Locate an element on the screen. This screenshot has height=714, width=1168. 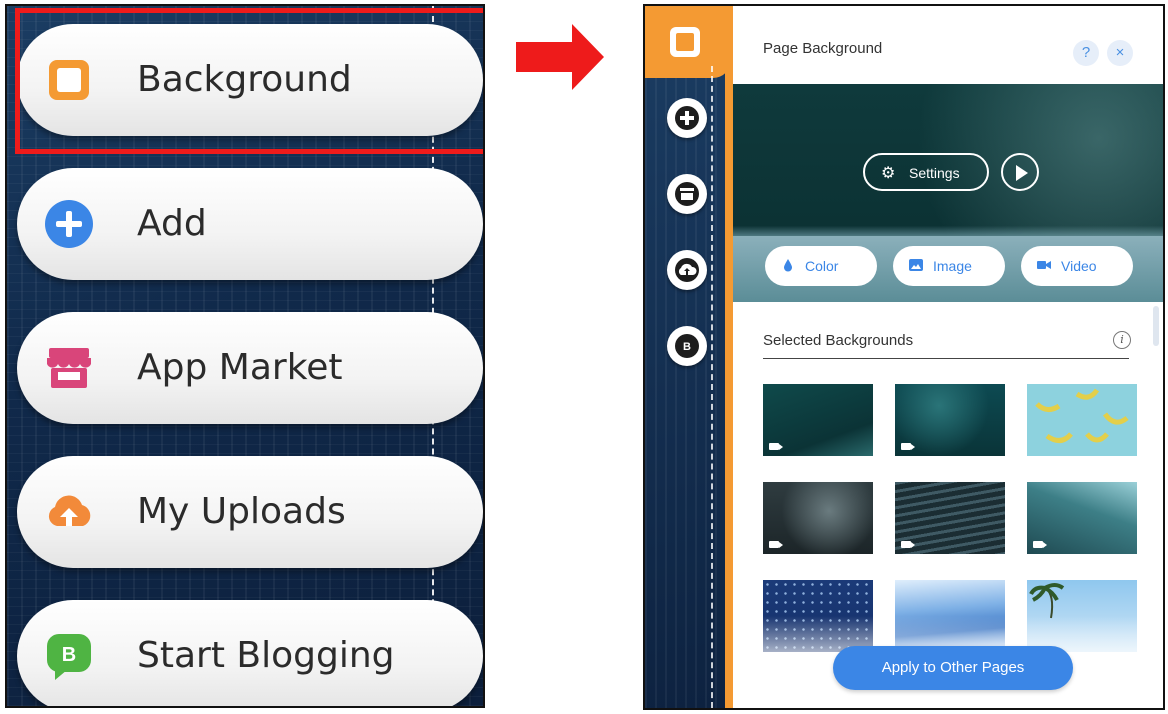
close-button: × is located at coordinates (1120, 53).